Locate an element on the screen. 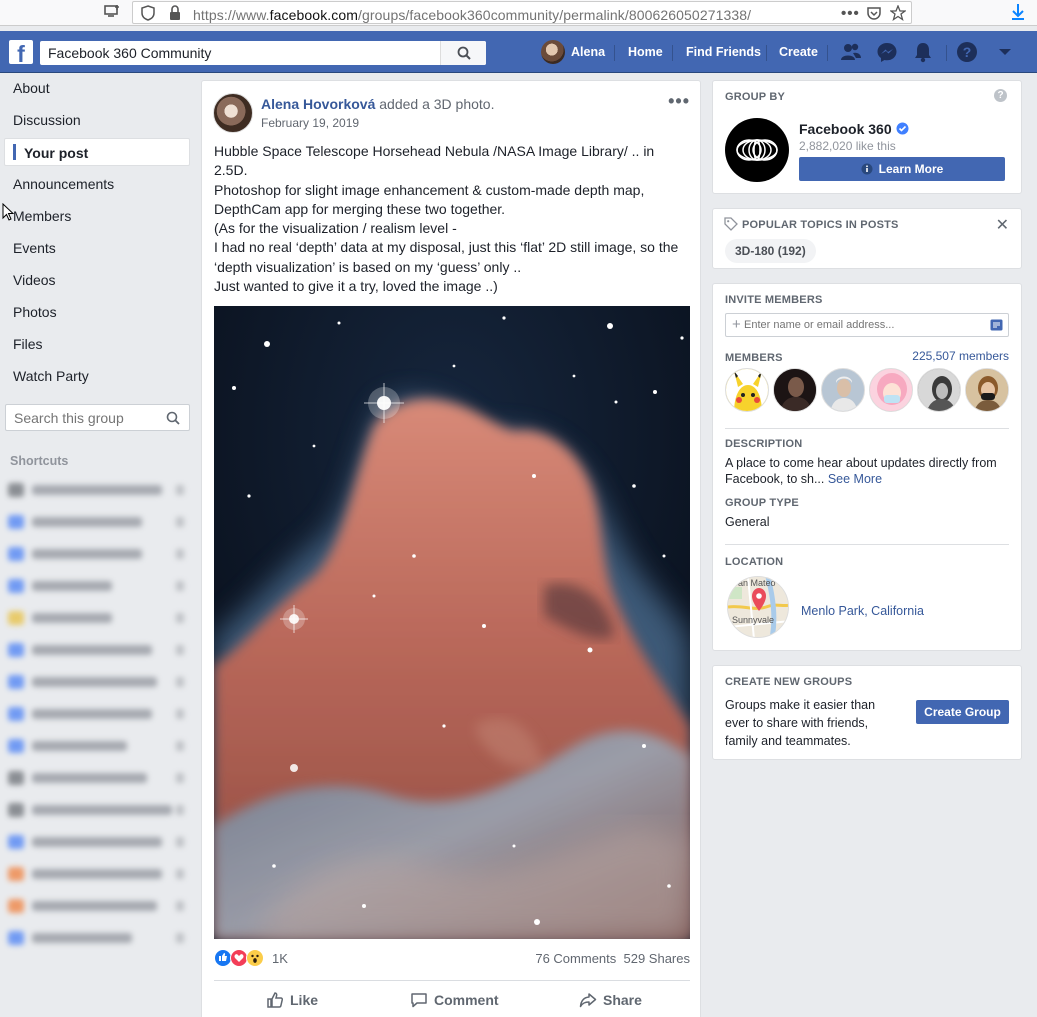 The width and height of the screenshot is (1037, 1017). topic-chip: 3D-180 (192) is located at coordinates (770, 251).